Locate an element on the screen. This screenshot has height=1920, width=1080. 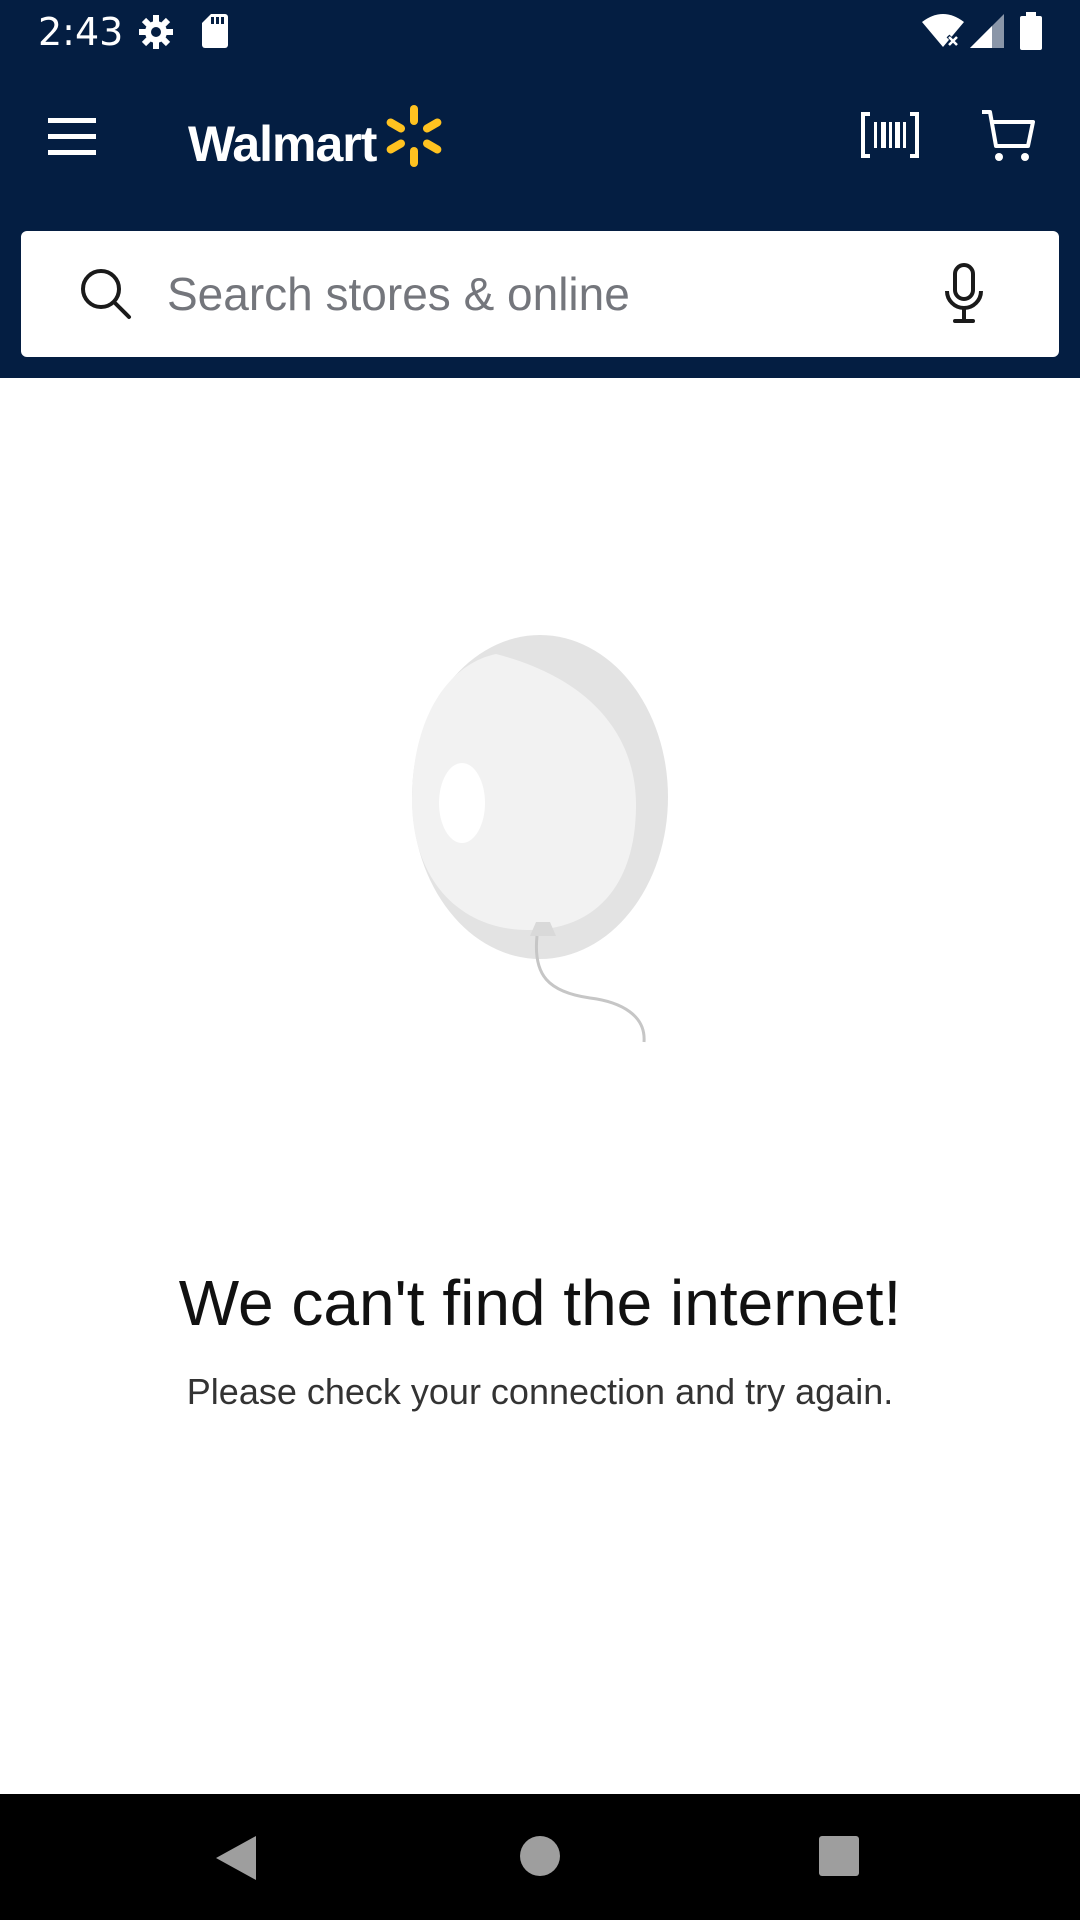
brand-name: Walmart is located at coordinates (282, 144).